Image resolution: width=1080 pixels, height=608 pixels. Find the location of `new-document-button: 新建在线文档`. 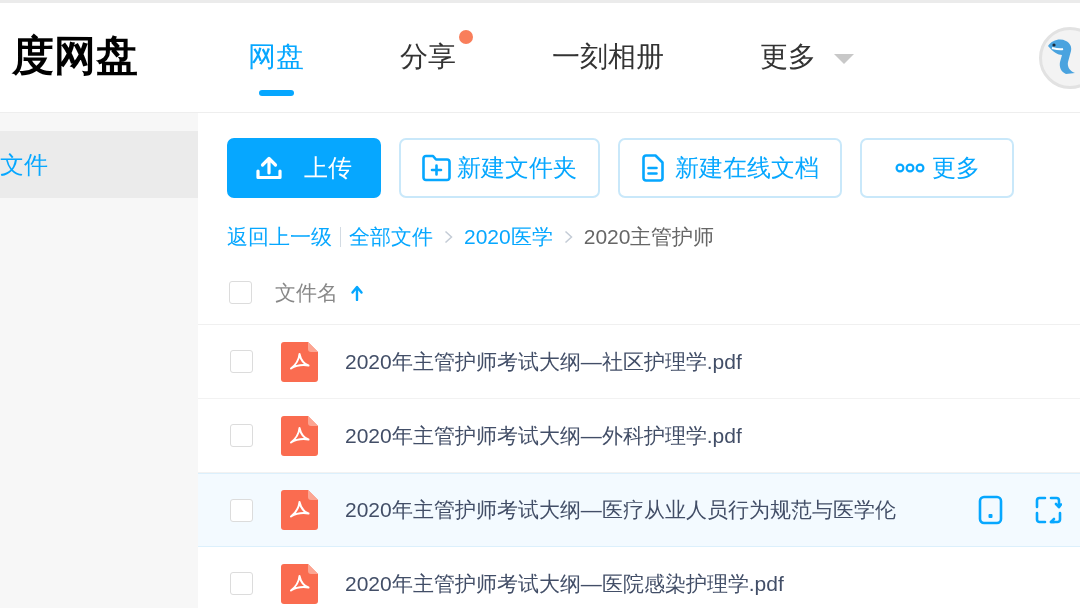

new-document-button: 新建在线文档 is located at coordinates (730, 168).